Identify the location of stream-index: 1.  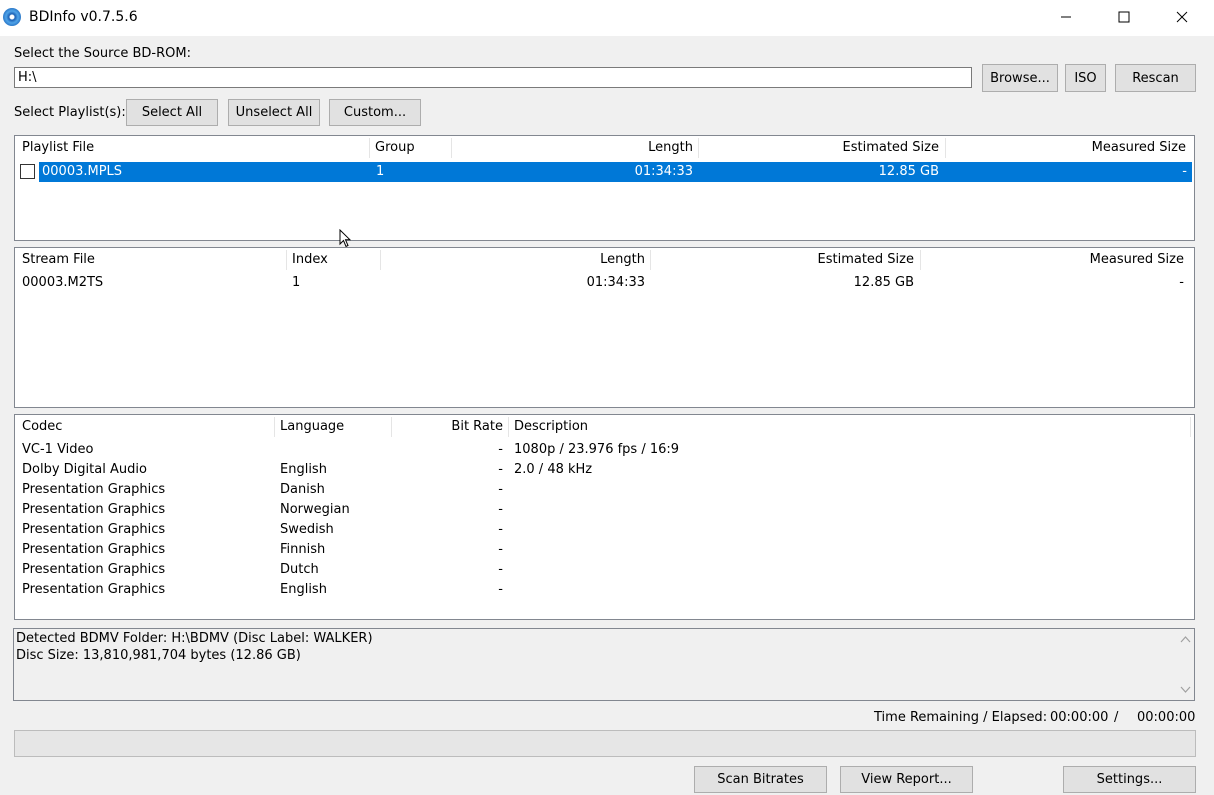
(296, 282).